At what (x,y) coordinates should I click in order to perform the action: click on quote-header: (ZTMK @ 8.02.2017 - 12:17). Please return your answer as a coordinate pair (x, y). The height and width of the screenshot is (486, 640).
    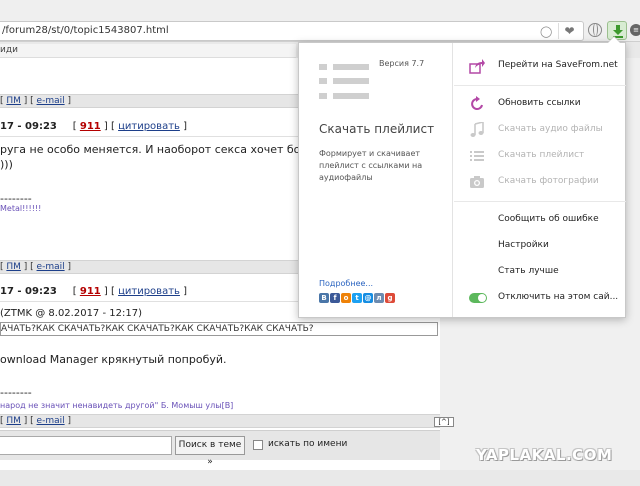
    Looking at the image, I should click on (71, 313).